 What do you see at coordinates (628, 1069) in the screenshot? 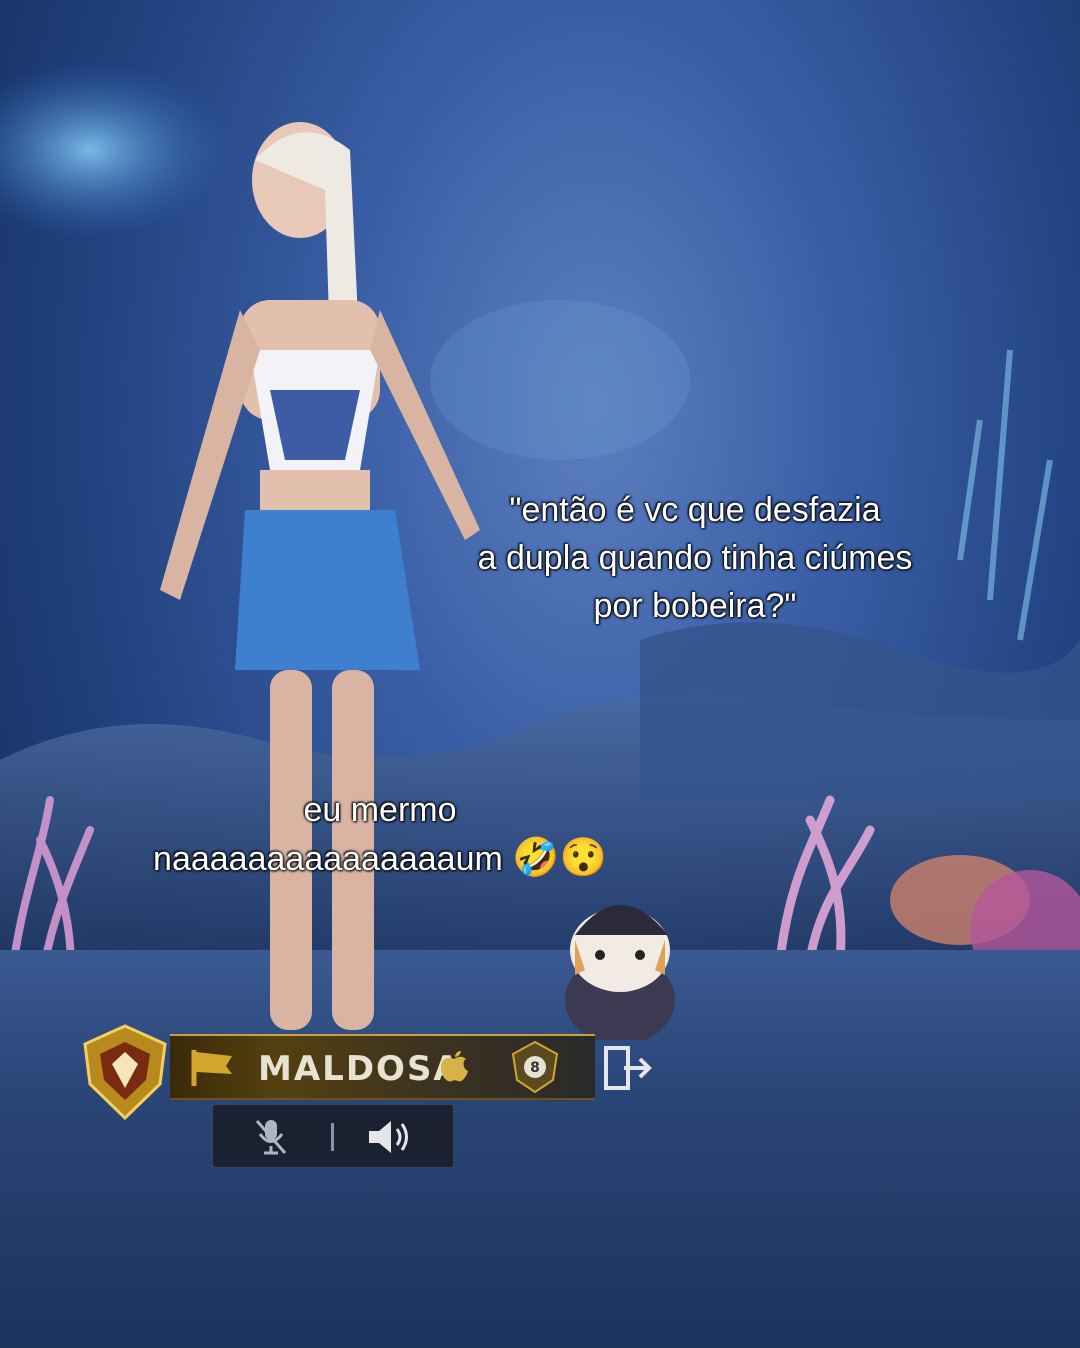
I see `exit-icon` at bounding box center [628, 1069].